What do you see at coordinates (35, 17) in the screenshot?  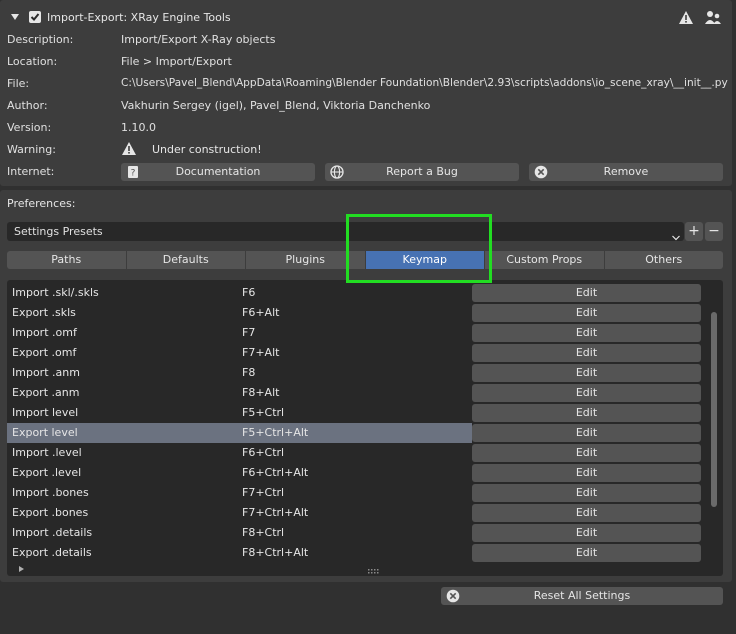 I see `enable-checkbox` at bounding box center [35, 17].